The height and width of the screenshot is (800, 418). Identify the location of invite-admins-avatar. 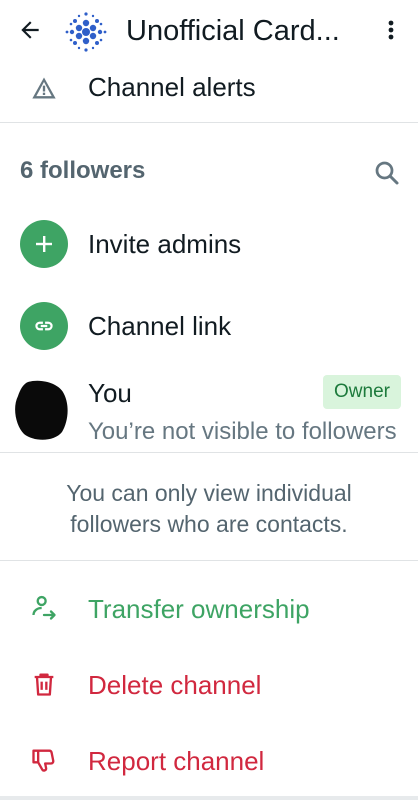
(44, 244).